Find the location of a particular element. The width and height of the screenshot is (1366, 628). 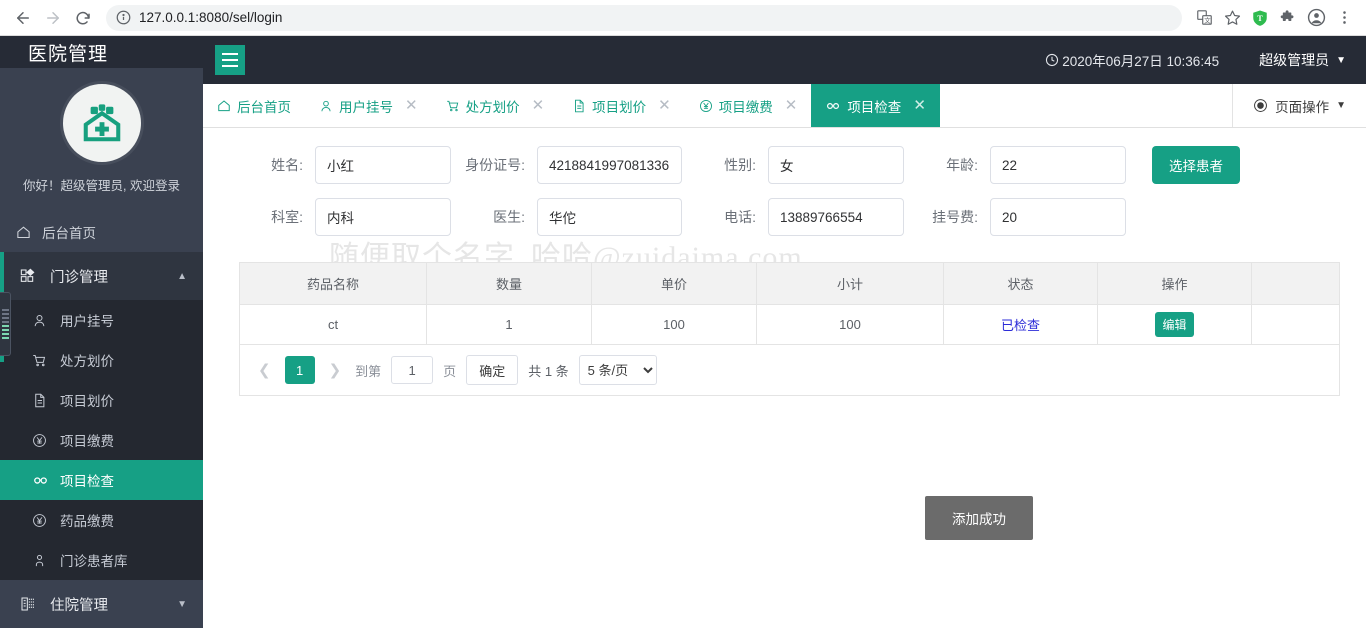

sidebar-item-outpatient-db: 门诊患者库 is located at coordinates (101, 560).